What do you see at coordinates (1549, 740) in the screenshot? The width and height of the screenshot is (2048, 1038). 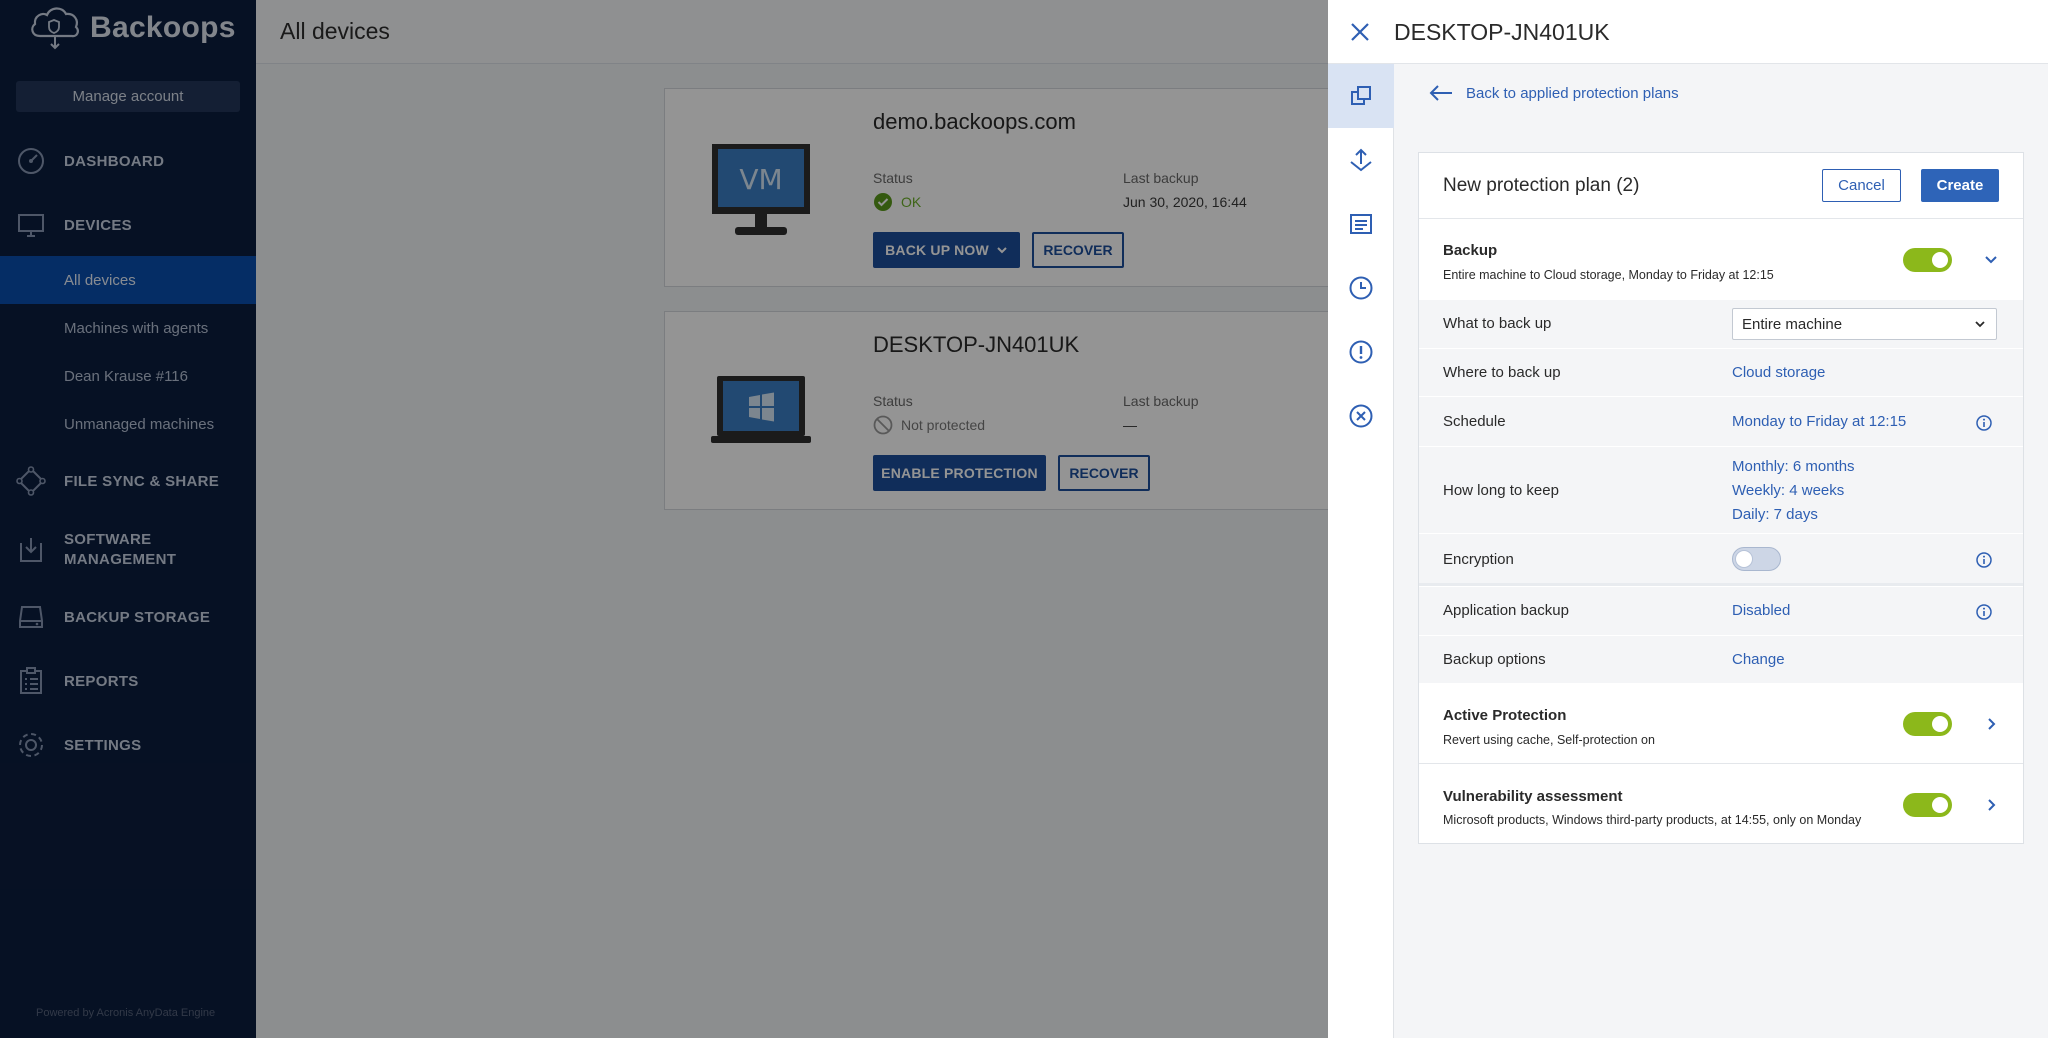 I see `active-protection-summary: Revert using cache, Self-protection on` at bounding box center [1549, 740].